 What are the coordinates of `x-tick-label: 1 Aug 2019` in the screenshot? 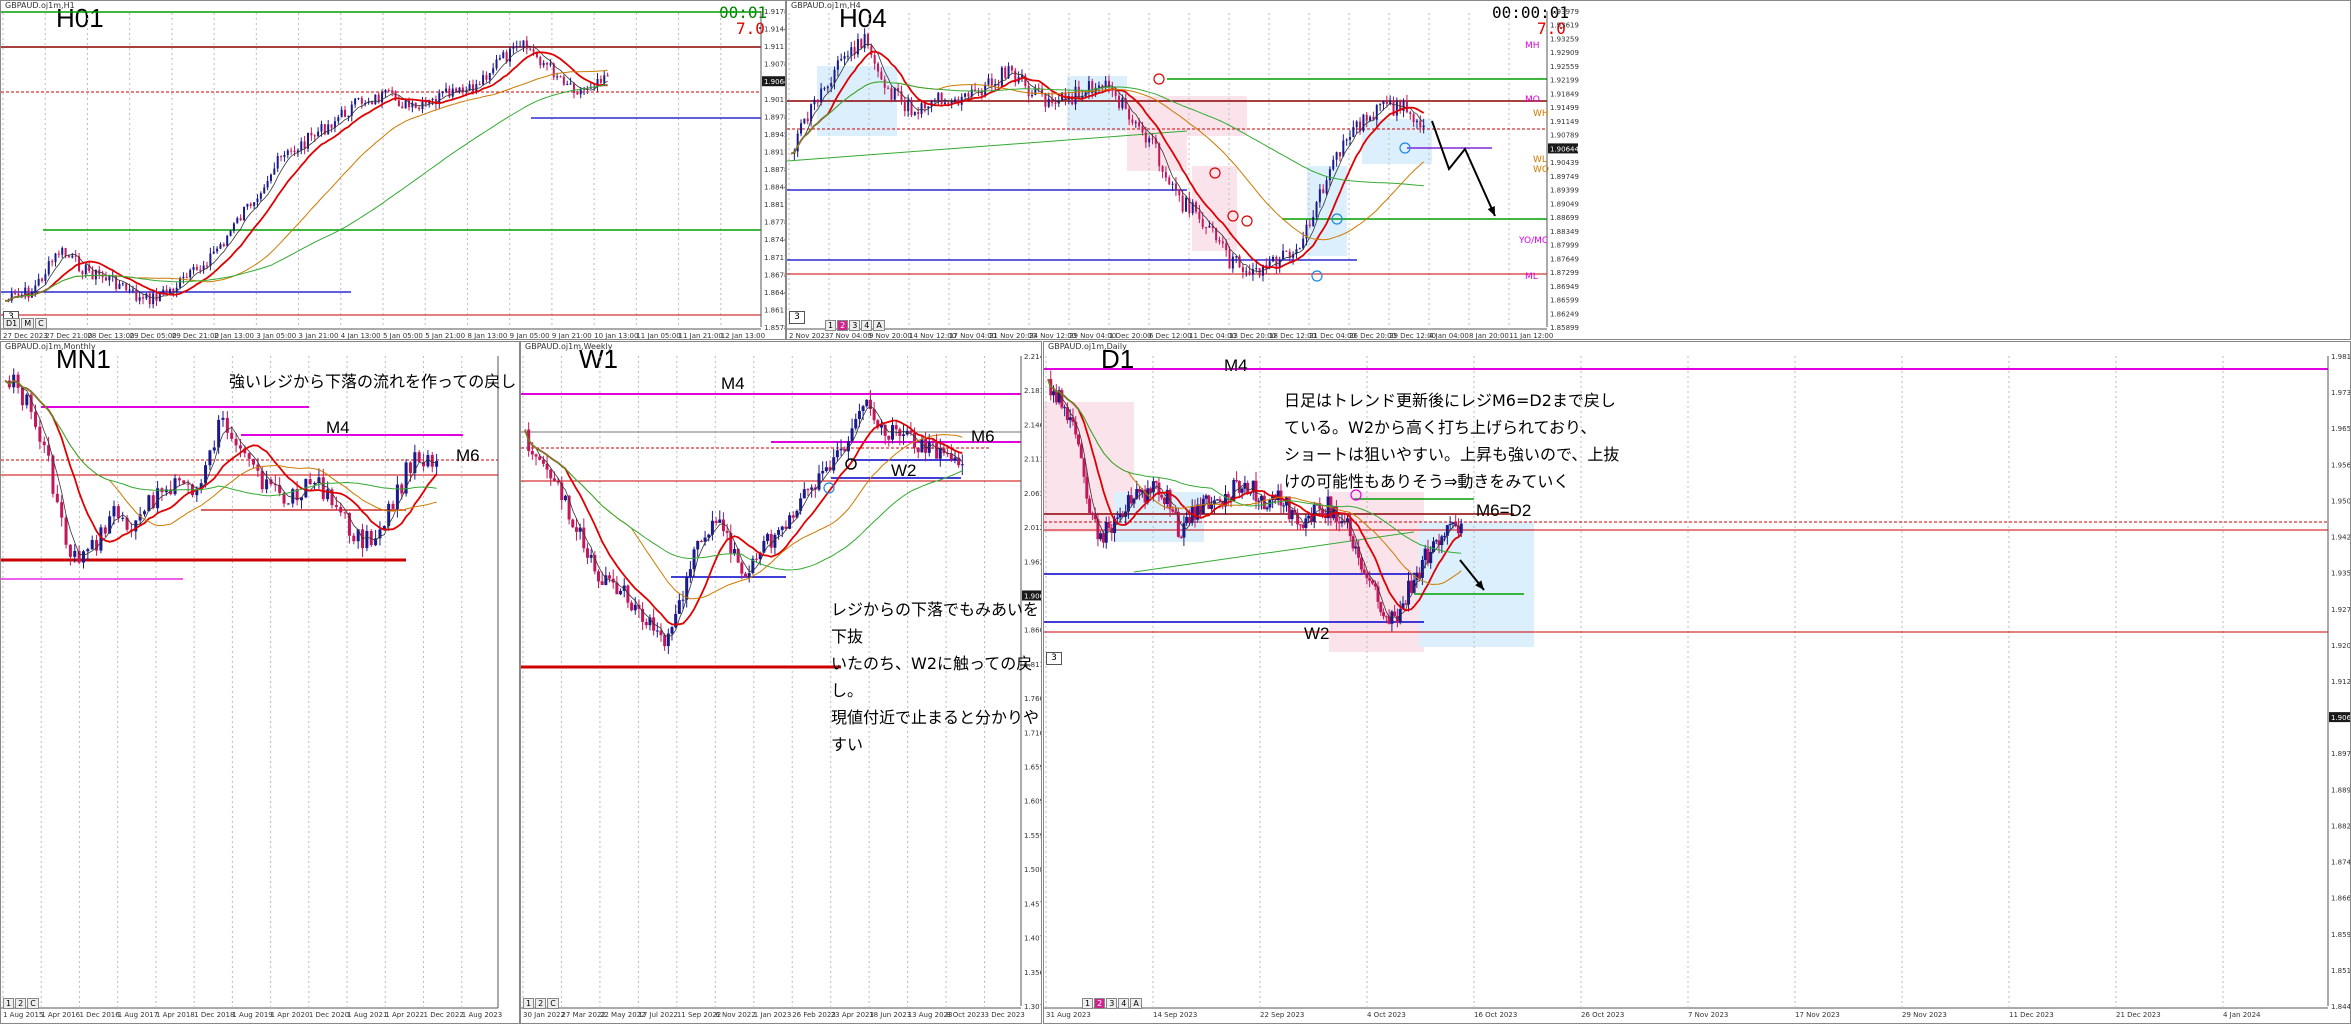 It's located at (252, 1015).